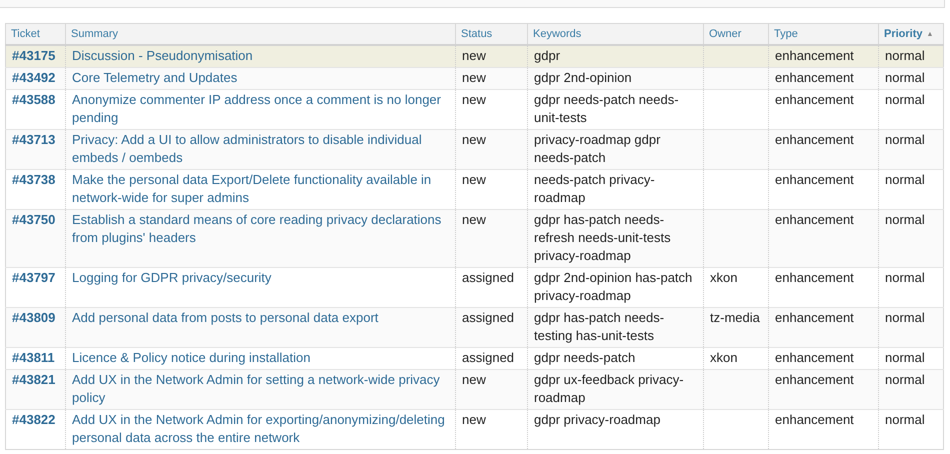 This screenshot has width=950, height=454. I want to click on owner-text: tz-media, so click(735, 317).